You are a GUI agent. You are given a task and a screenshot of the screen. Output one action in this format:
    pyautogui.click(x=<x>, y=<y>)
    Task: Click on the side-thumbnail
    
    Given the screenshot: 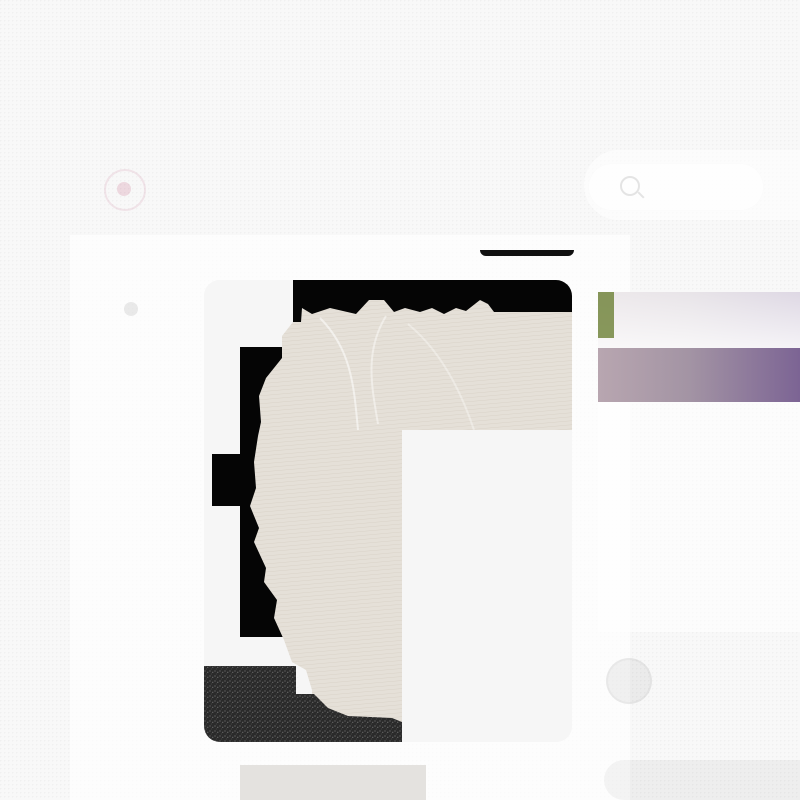 What is the action you would take?
    pyautogui.click(x=699, y=347)
    